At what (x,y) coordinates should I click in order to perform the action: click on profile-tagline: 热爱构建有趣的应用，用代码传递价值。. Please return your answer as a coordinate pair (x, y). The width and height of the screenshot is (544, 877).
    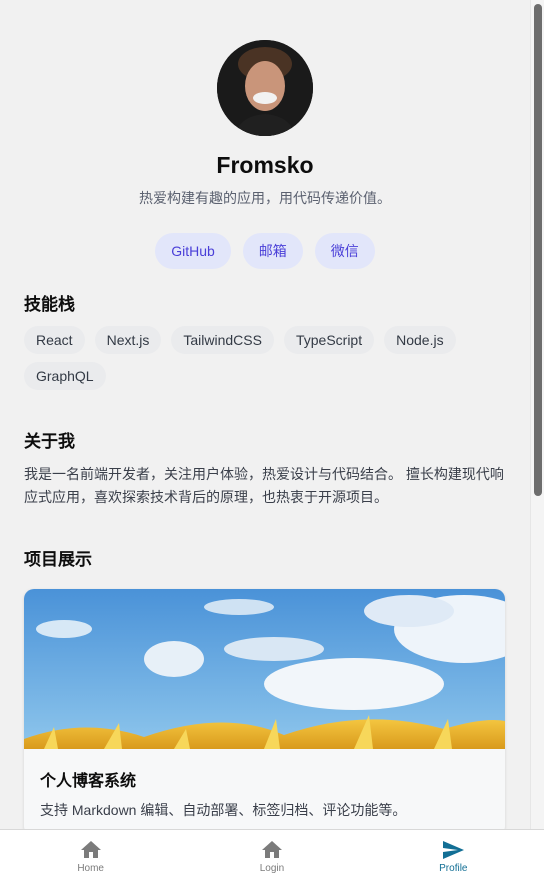
    Looking at the image, I should click on (265, 198).